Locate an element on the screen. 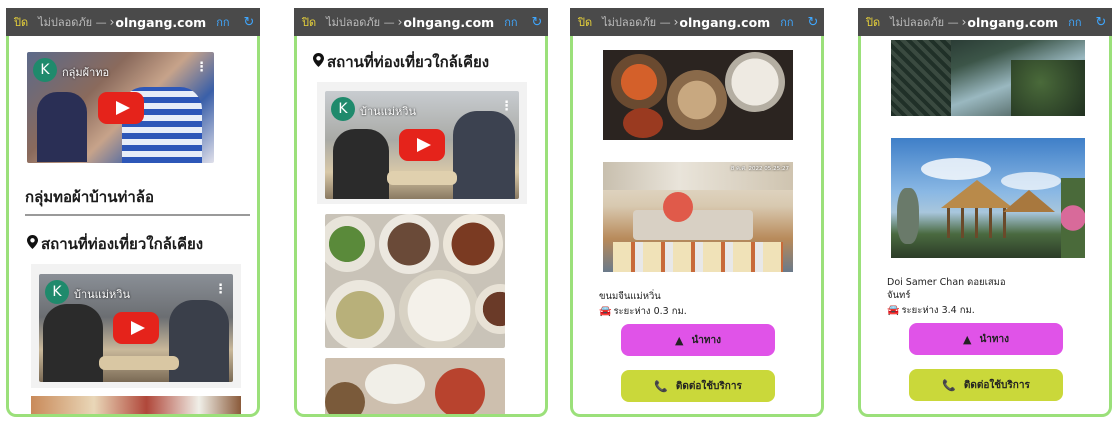 This screenshot has width=1117, height=423. stall-photo: 8 ค.ศ. 2022 05:25:27 is located at coordinates (698, 217).